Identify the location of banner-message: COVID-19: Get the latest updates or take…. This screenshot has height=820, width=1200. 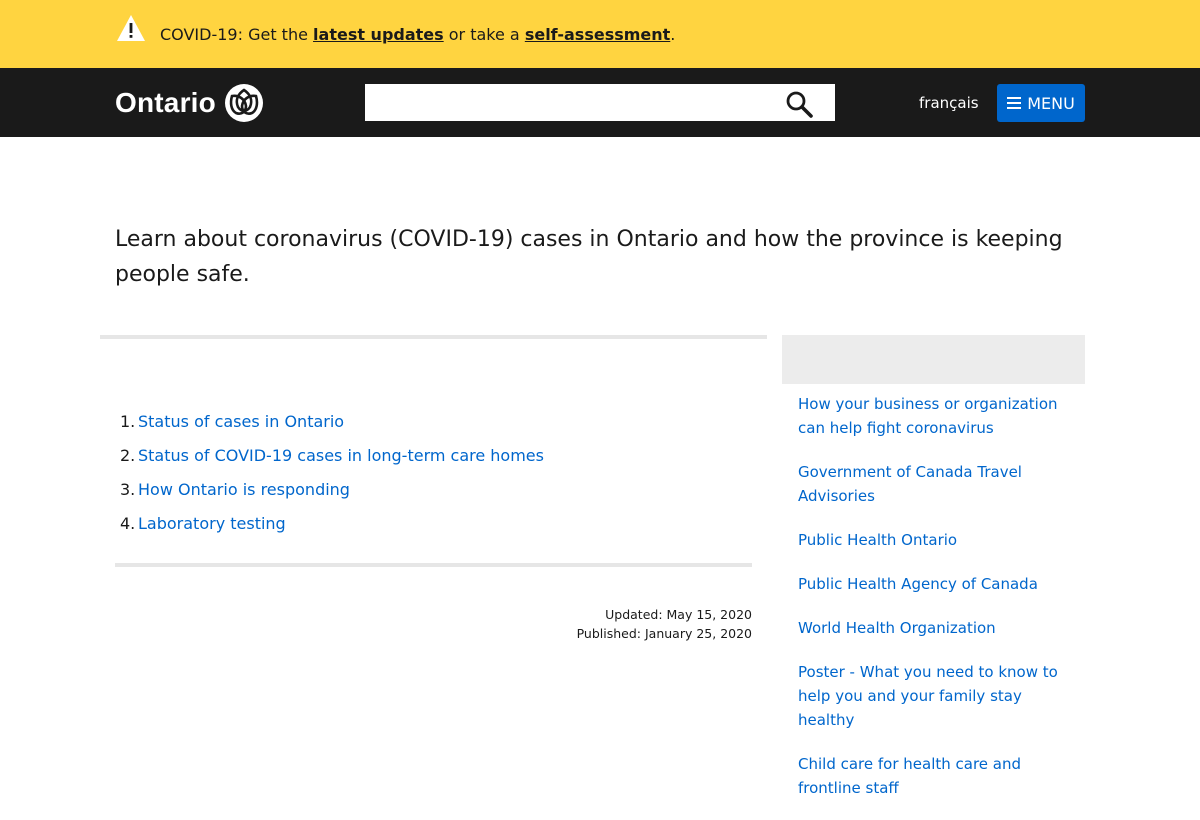
(417, 35).